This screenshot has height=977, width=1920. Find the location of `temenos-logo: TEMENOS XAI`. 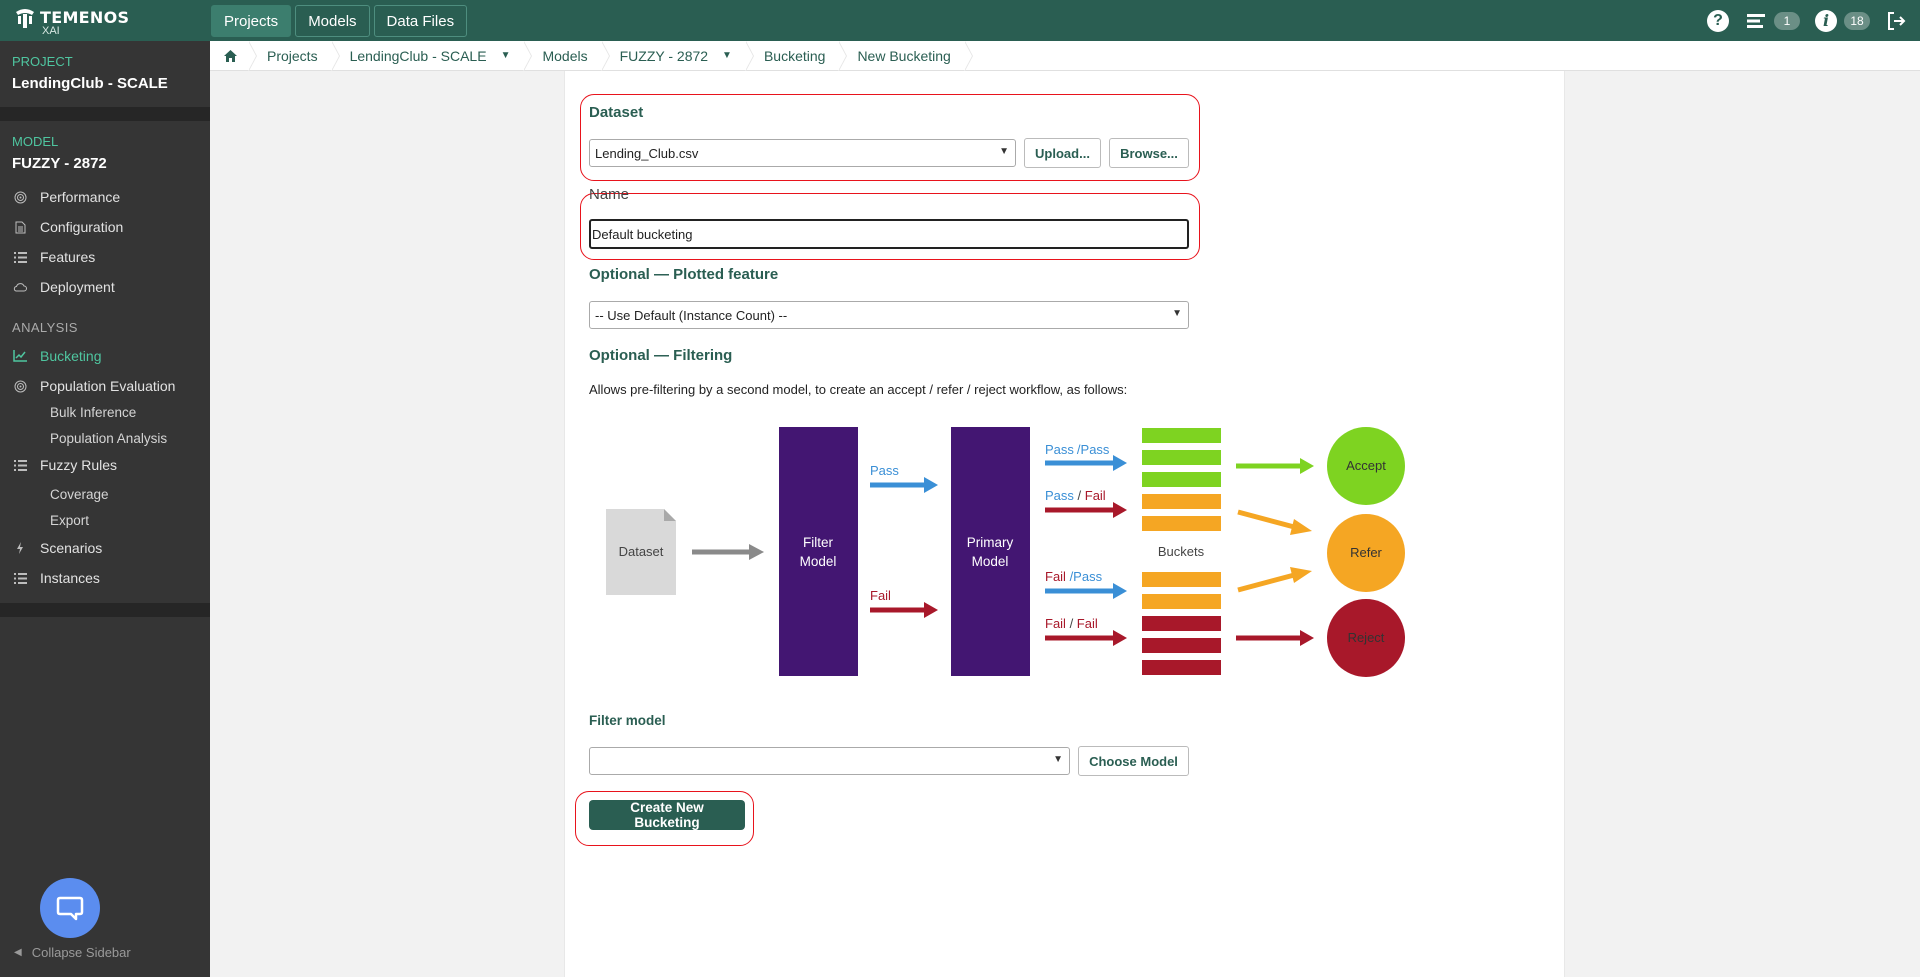

temenos-logo: TEMENOS XAI is located at coordinates (112, 22).